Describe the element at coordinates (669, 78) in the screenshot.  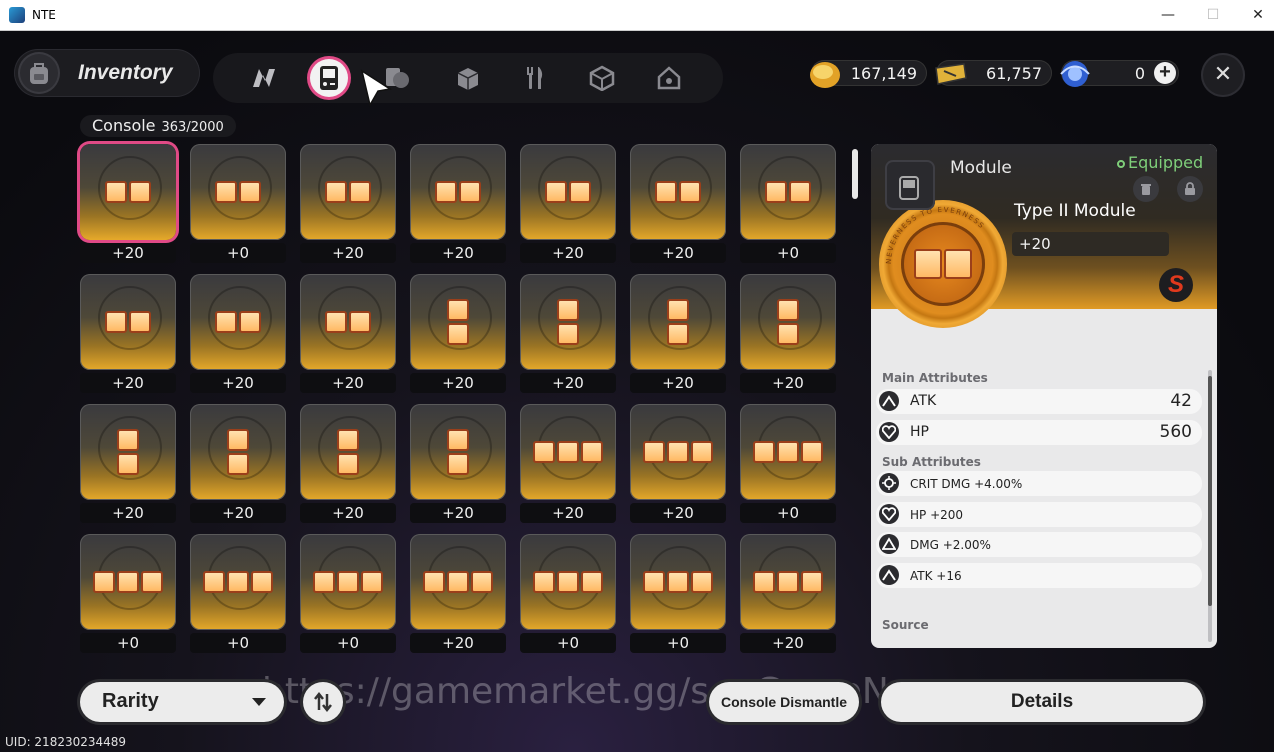
I see `tab-home` at that location.